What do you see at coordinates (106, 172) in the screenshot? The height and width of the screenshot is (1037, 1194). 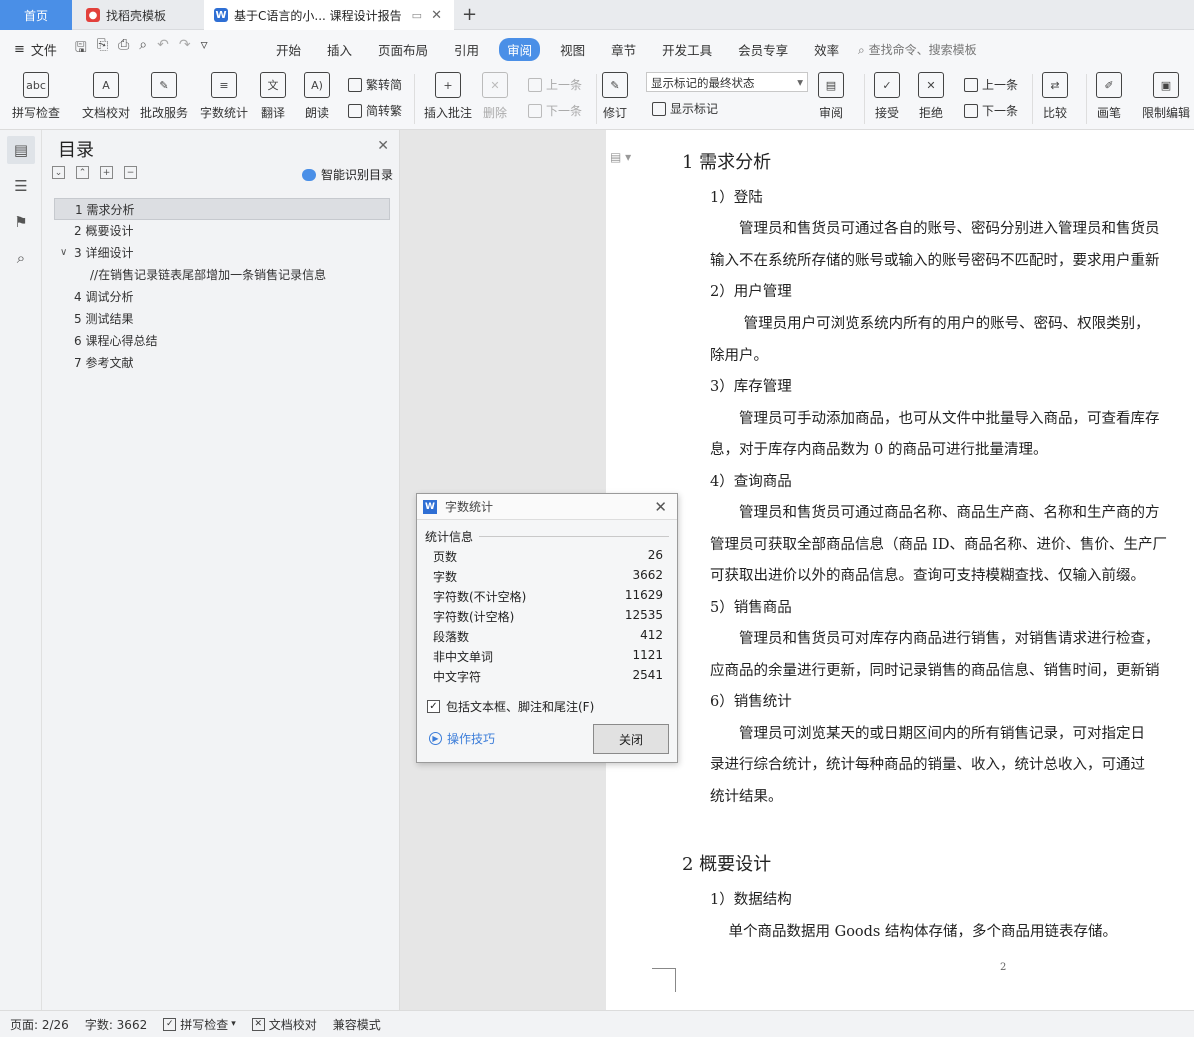 I see `add-level-icon: +` at bounding box center [106, 172].